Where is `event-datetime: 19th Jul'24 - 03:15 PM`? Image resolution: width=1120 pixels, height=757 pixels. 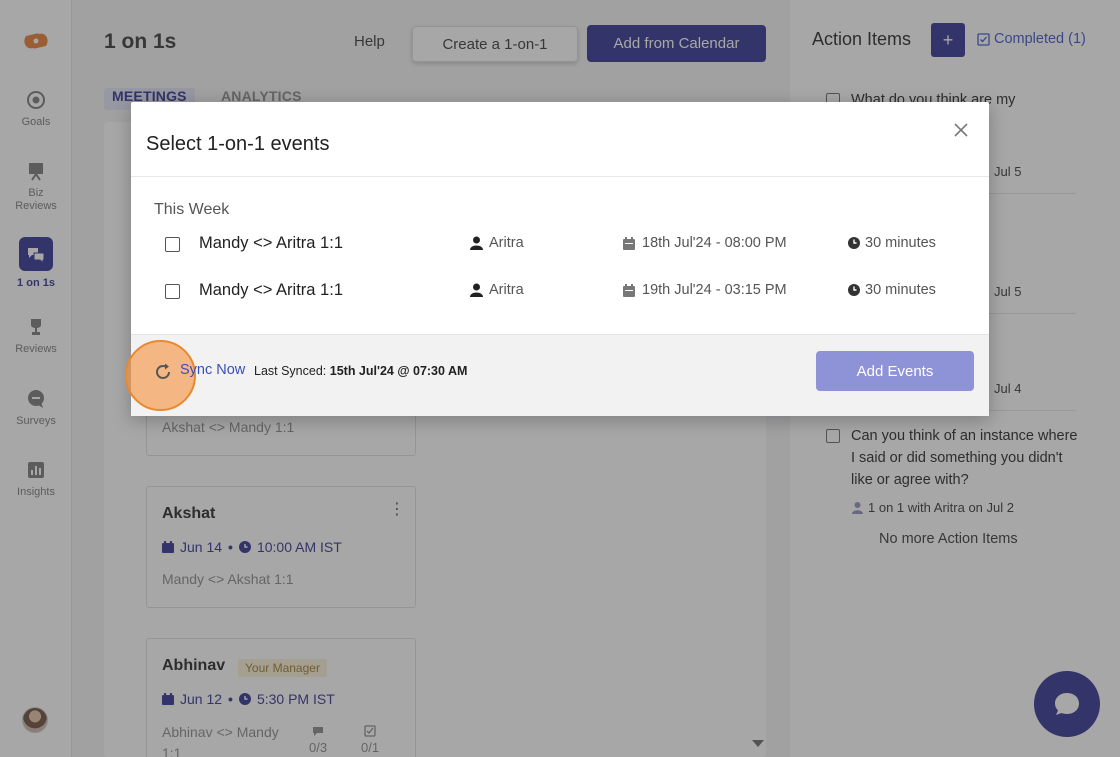 event-datetime: 19th Jul'24 - 03:15 PM is located at coordinates (705, 290).